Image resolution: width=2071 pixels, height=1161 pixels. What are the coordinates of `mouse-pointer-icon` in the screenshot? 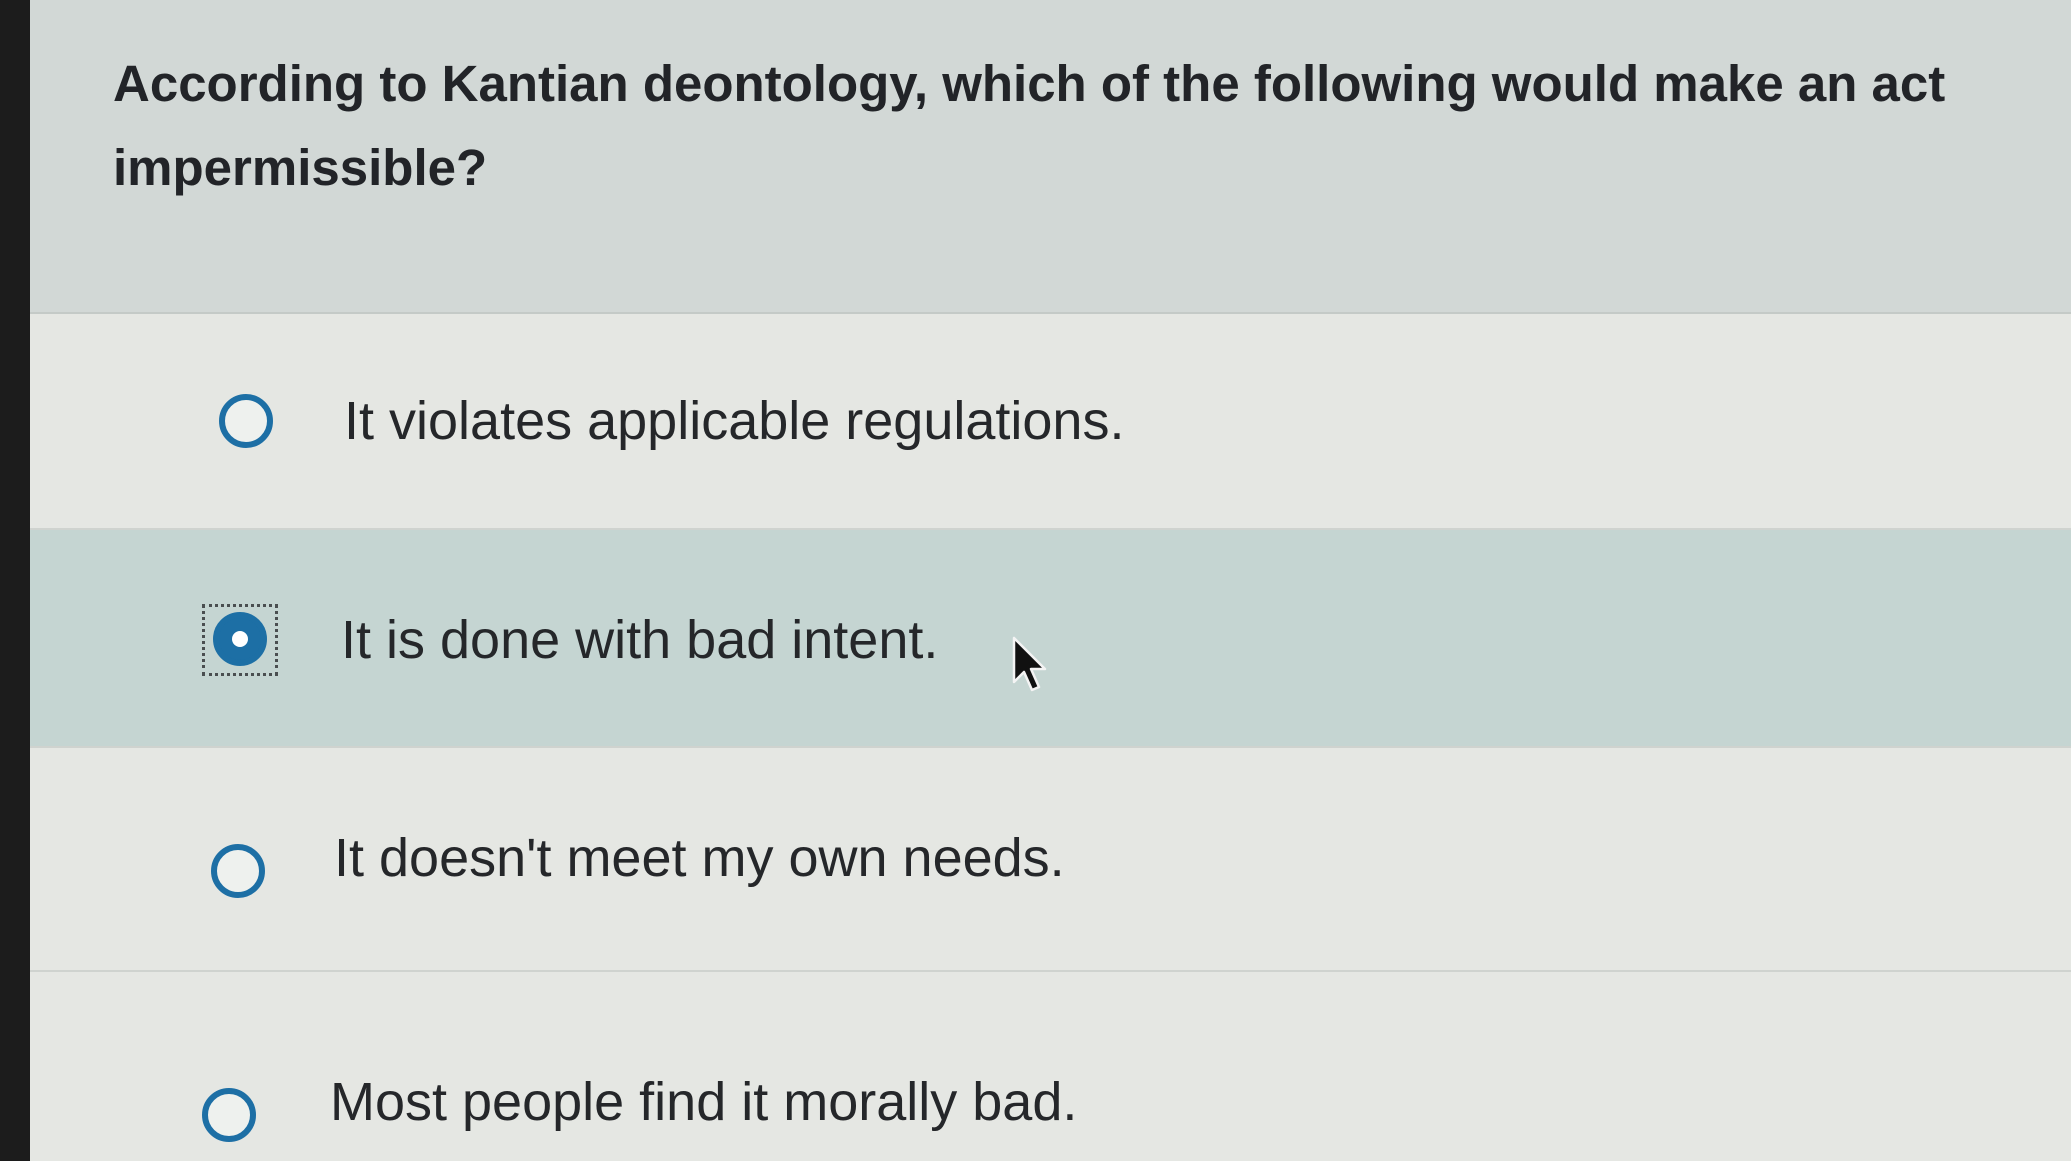 It's located at (1029, 664).